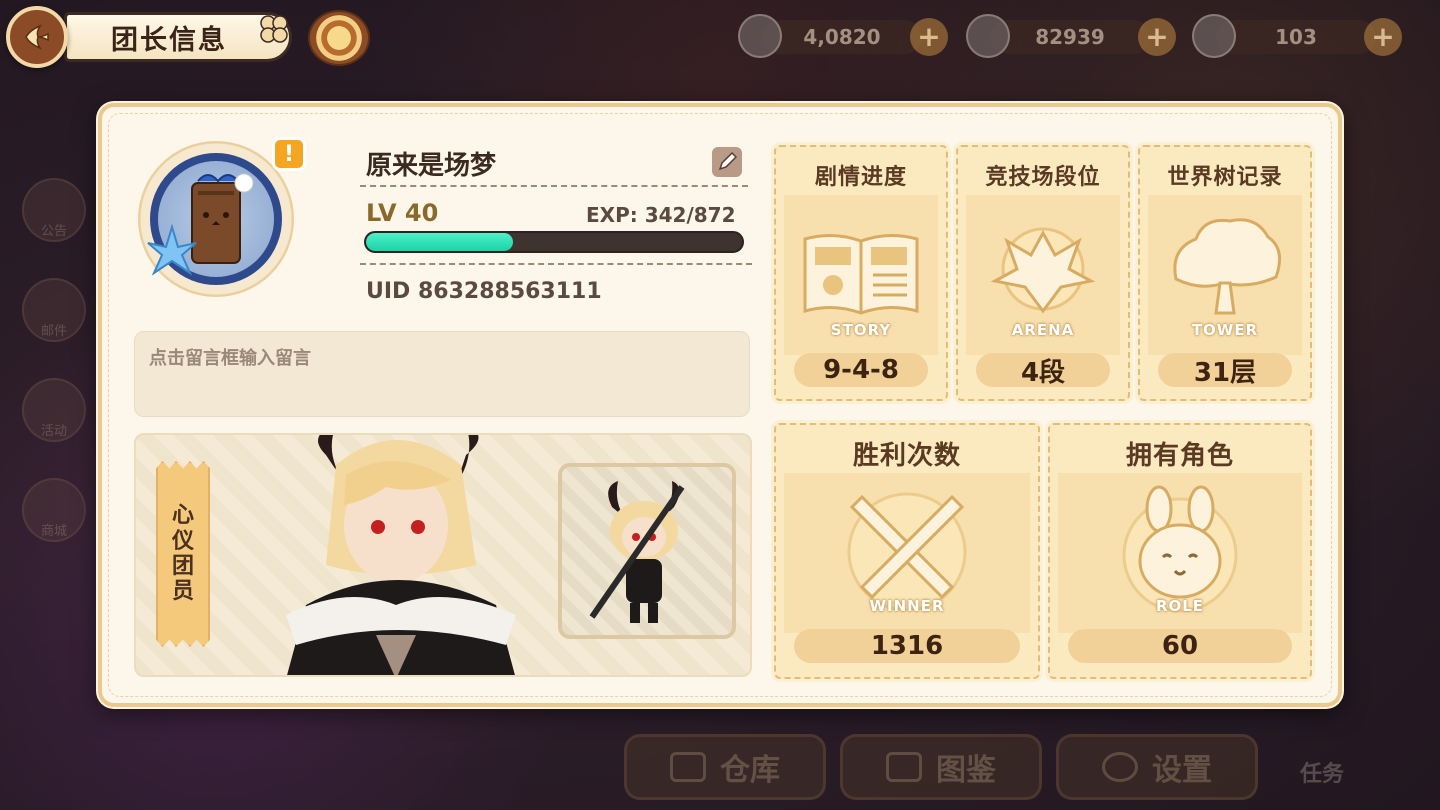 The height and width of the screenshot is (810, 1440). I want to click on roles-caption: ROLE, so click(1180, 606).